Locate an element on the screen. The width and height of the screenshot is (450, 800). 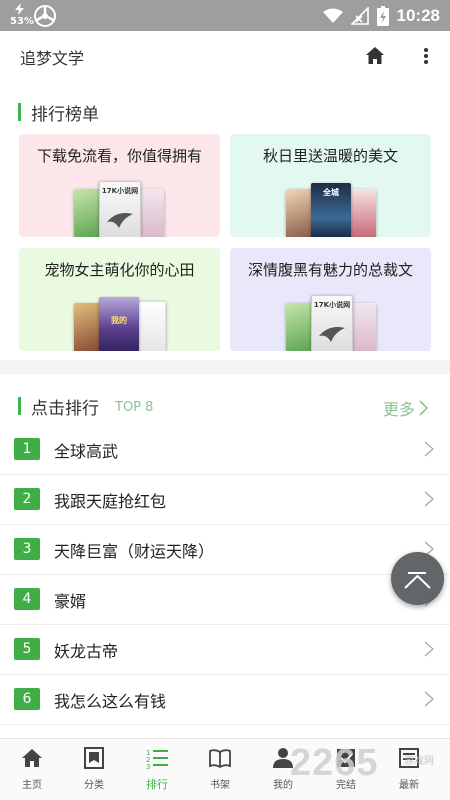
status-bar: 53% 10:28 is located at coordinates (225, 15).